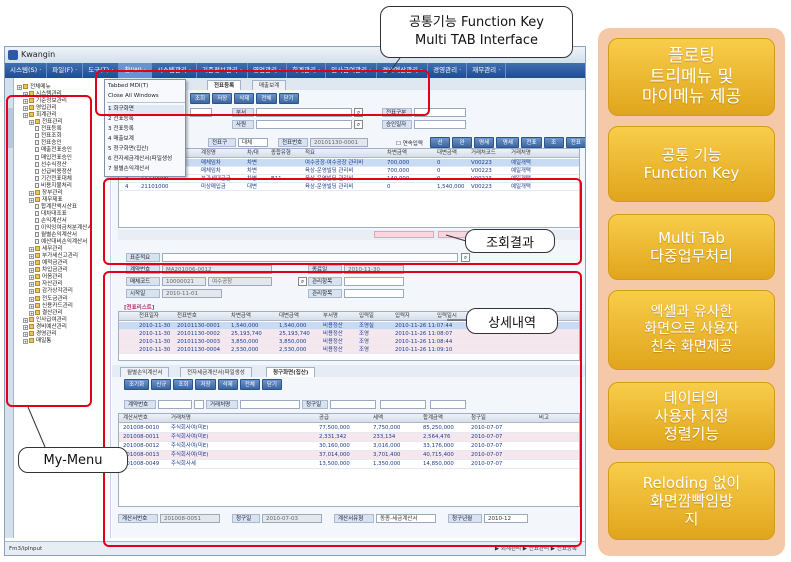  I want to click on result-pointer, so click(456, 238).